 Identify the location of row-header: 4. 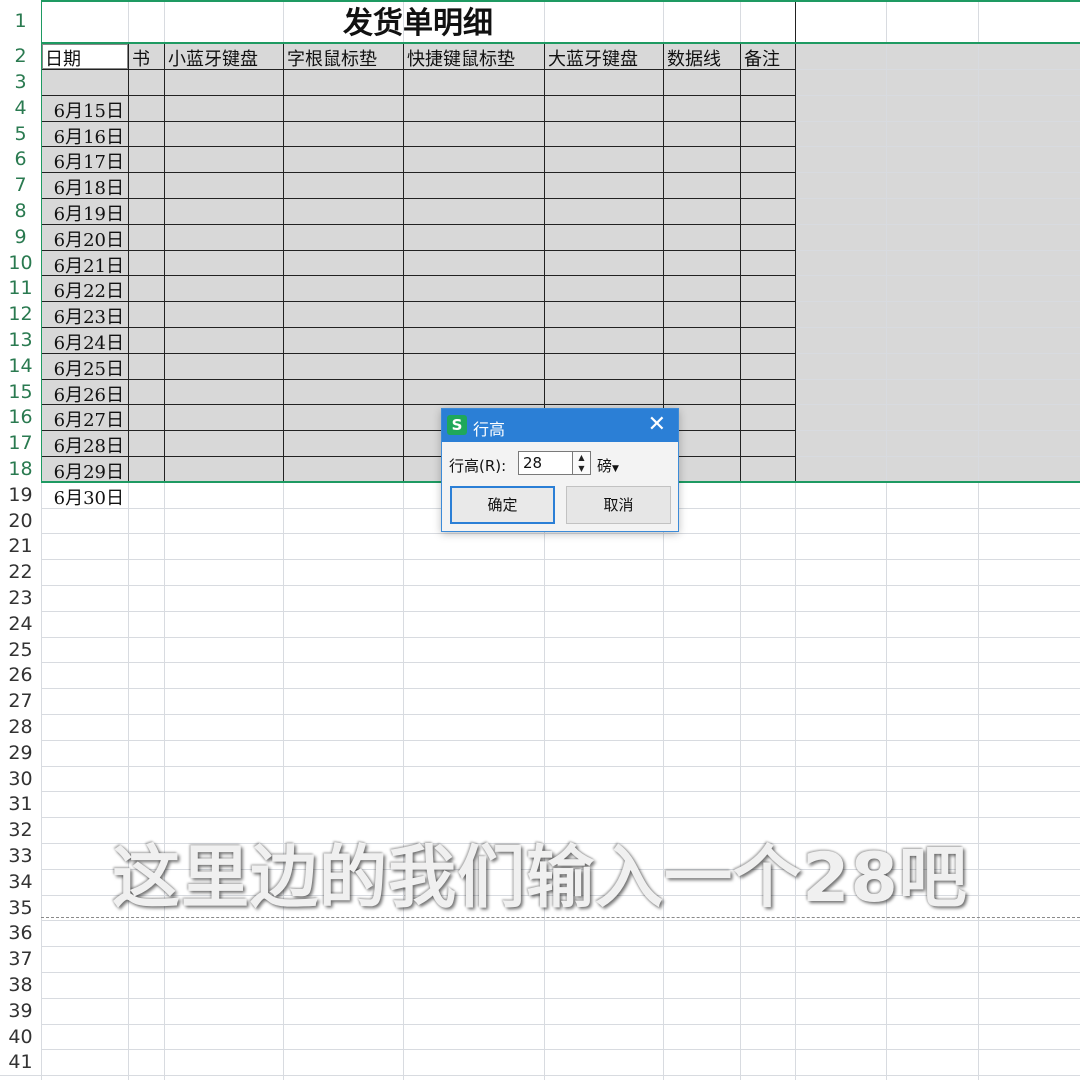
(20, 108).